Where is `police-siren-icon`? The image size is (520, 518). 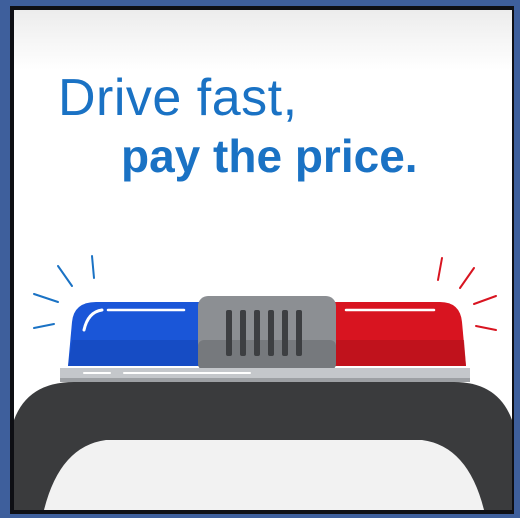
police-siren-icon is located at coordinates (265, 339).